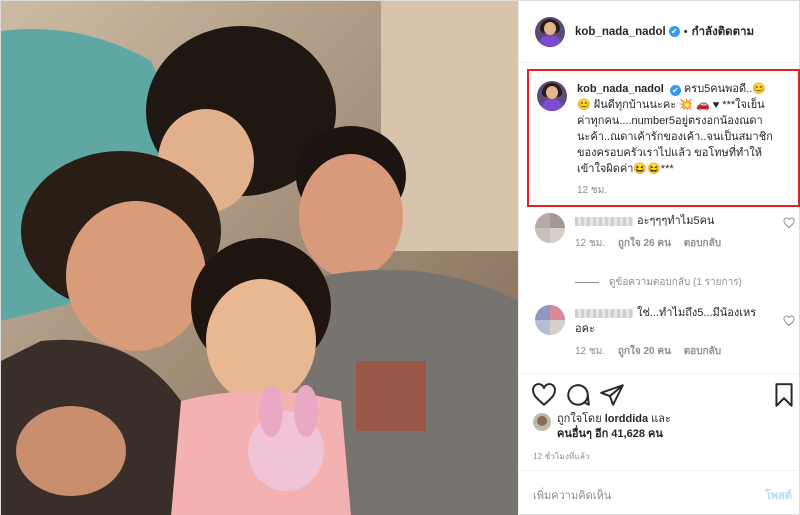 The height and width of the screenshot is (515, 800). What do you see at coordinates (676, 221) in the screenshot?
I see `comment-text: อะๆๆๆทำไม5คน` at bounding box center [676, 221].